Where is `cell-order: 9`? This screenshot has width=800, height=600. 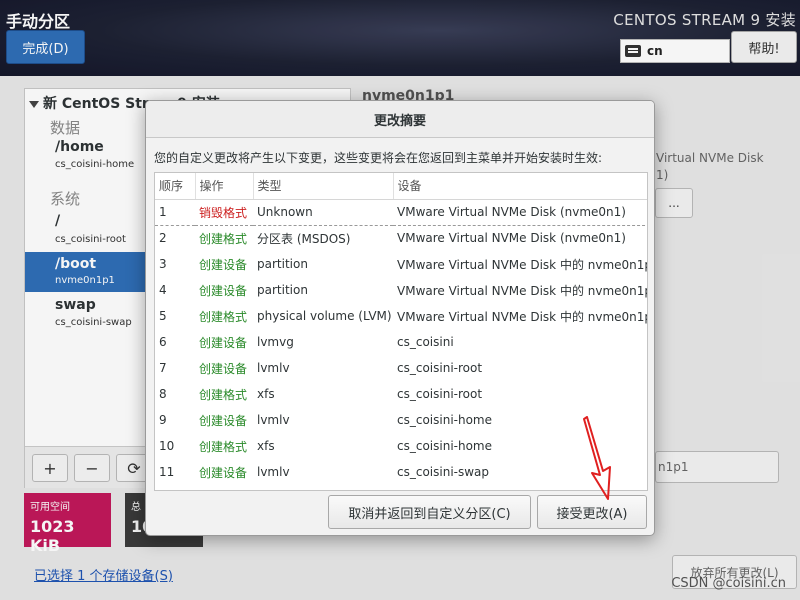 cell-order: 9 is located at coordinates (163, 420).